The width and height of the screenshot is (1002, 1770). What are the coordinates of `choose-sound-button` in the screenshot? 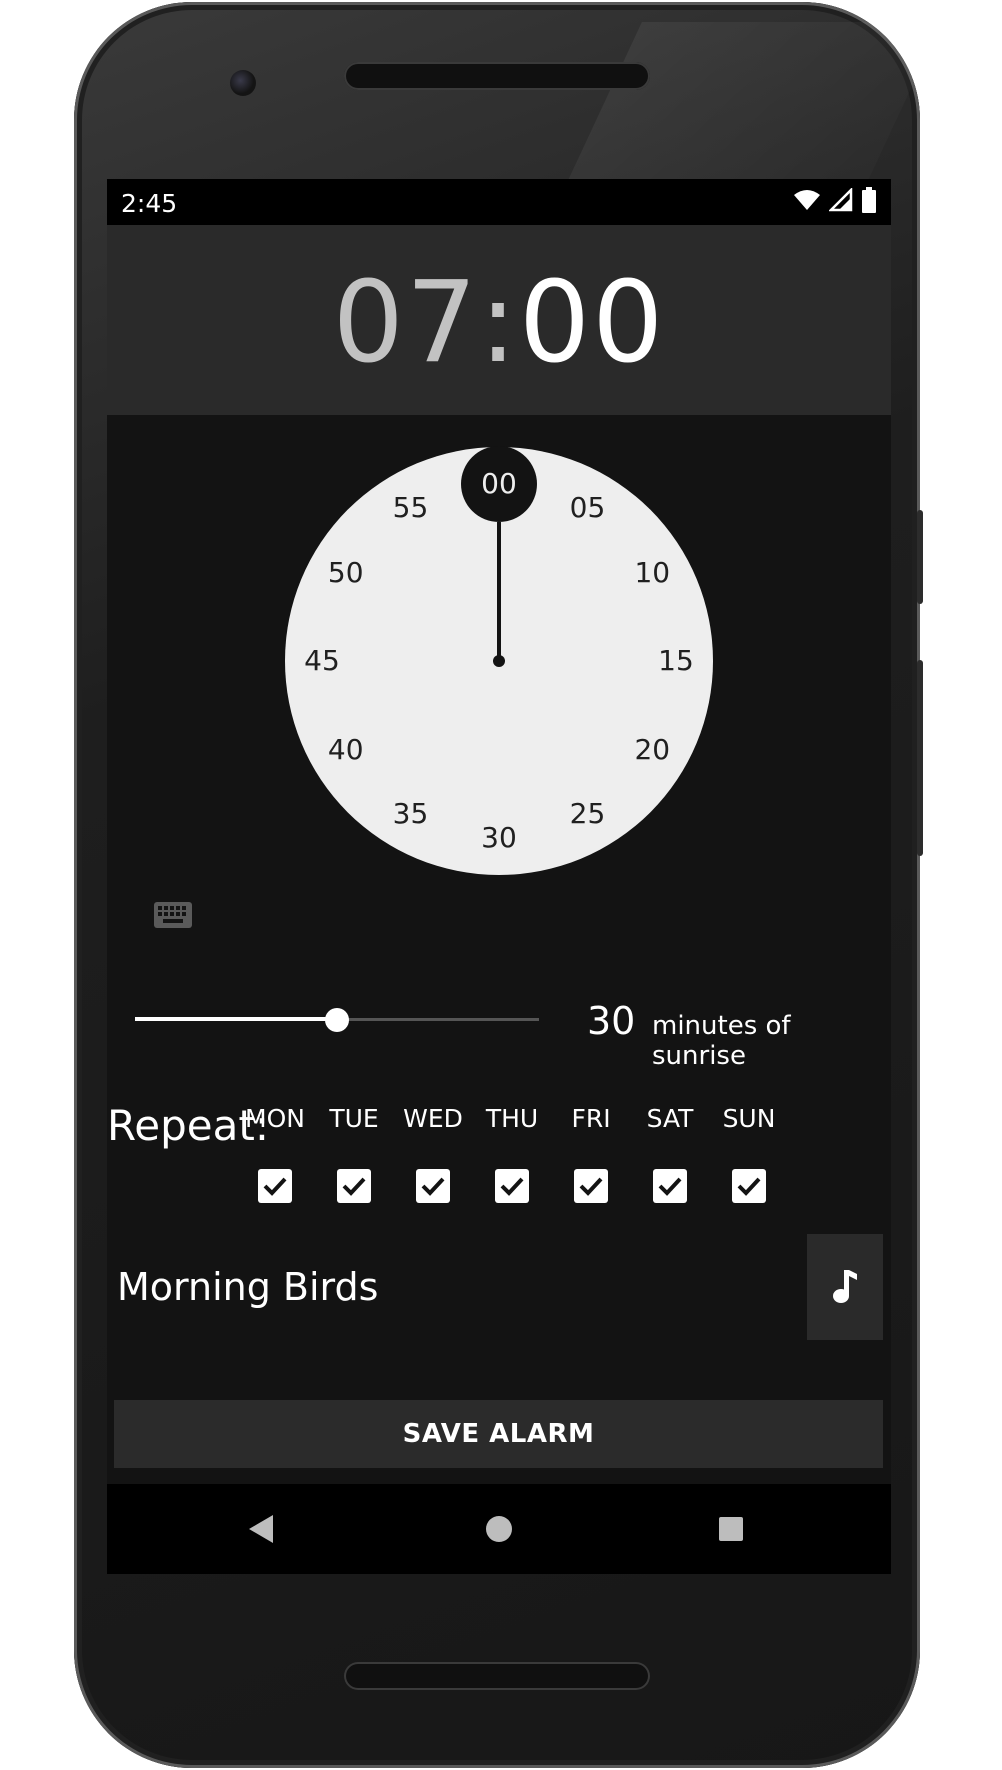 It's located at (845, 1287).